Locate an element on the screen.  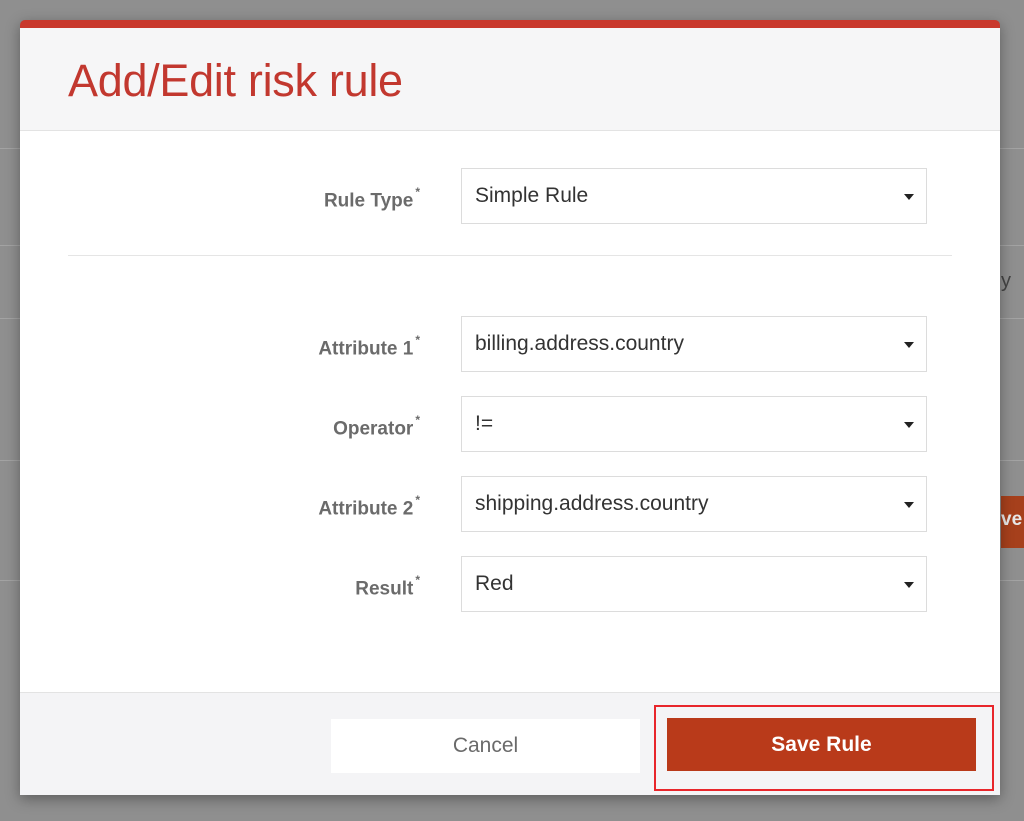
field-row-attribute-2: Attribute 2 * shipping.address.country is located at coordinates (510, 504).